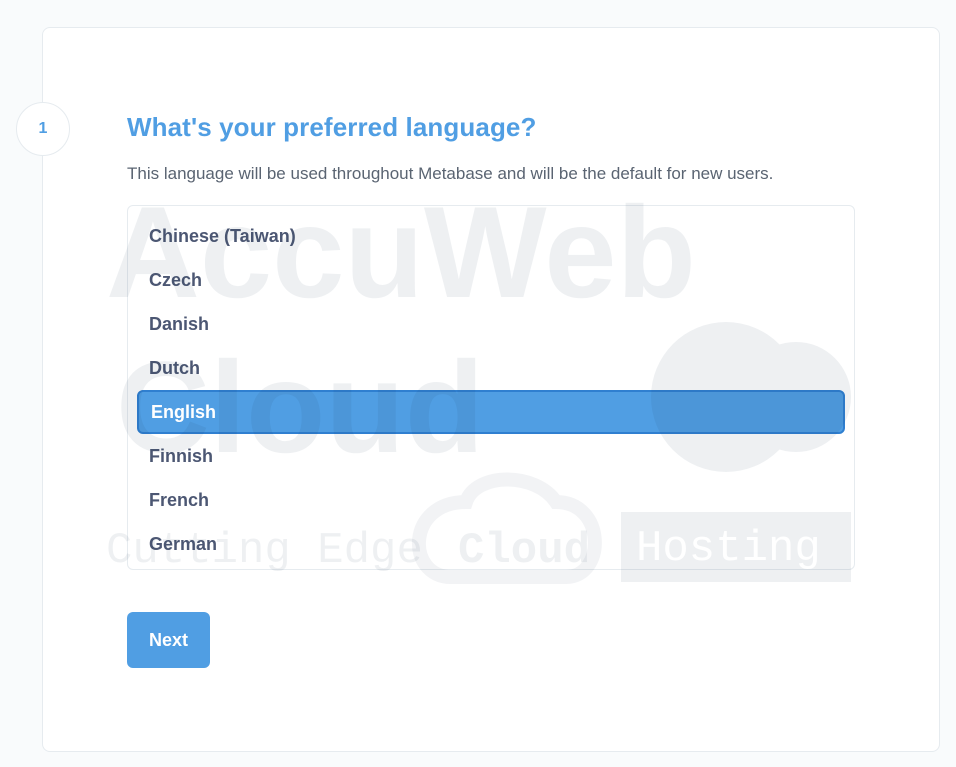 This screenshot has height=767, width=956. Describe the element at coordinates (168, 640) in the screenshot. I see `next-button: Next` at that location.